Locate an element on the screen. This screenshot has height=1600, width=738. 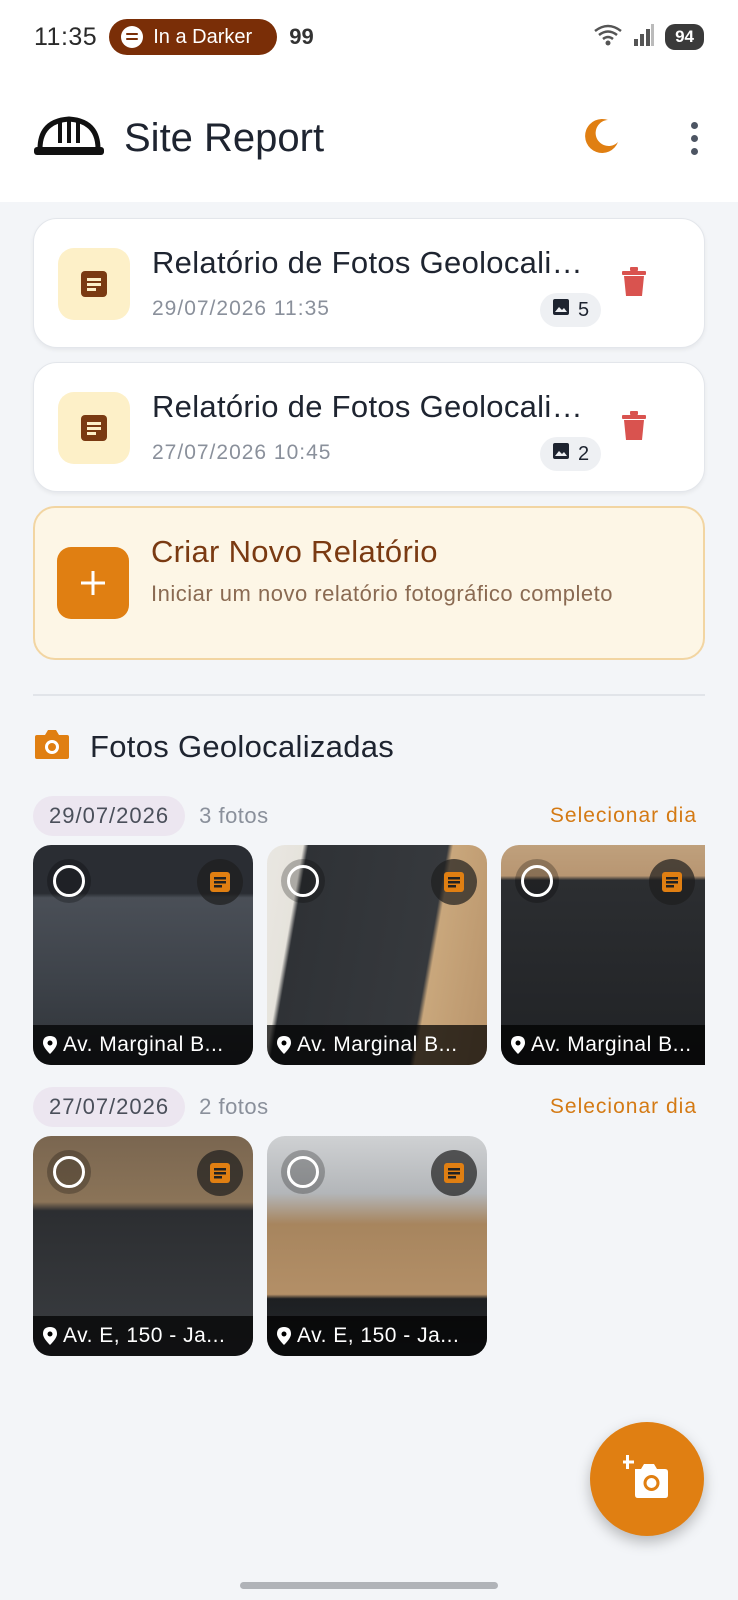
battery-indicator: 94 is located at coordinates (684, 37).